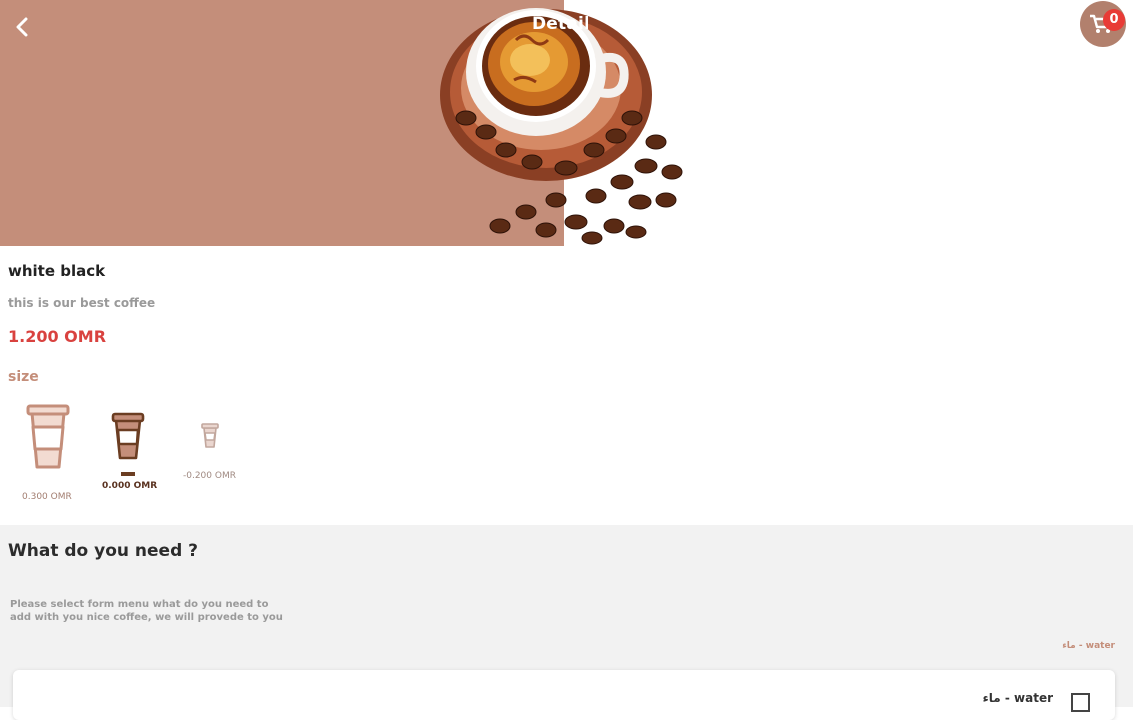  What do you see at coordinates (1080, 702) in the screenshot?
I see `extra-option-checkbox` at bounding box center [1080, 702].